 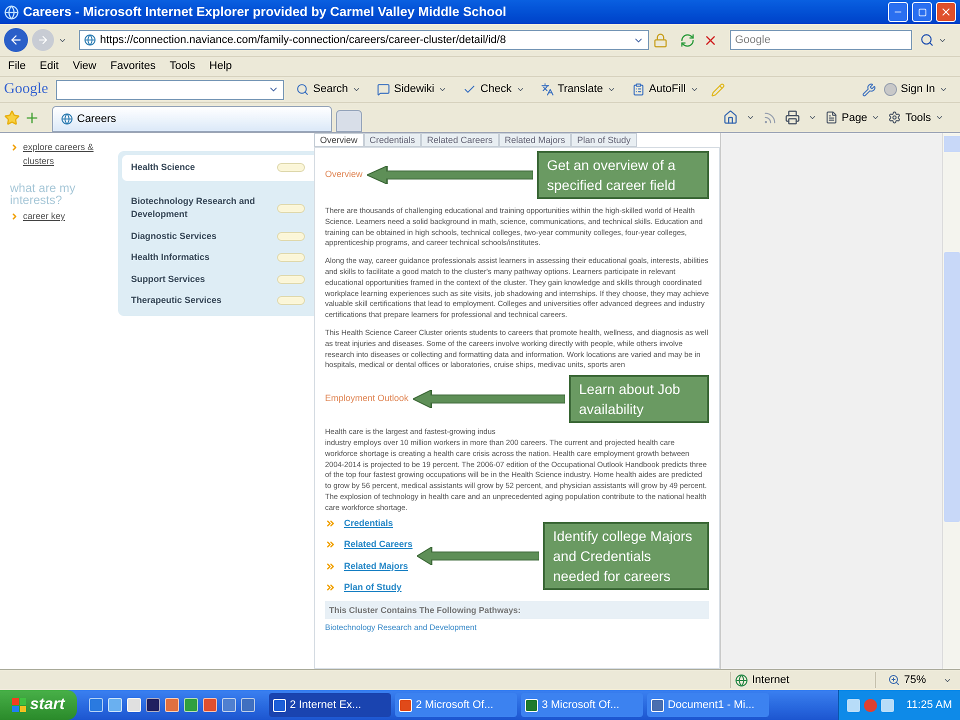 I want to click on menu-item: Help, so click(x=220, y=66).